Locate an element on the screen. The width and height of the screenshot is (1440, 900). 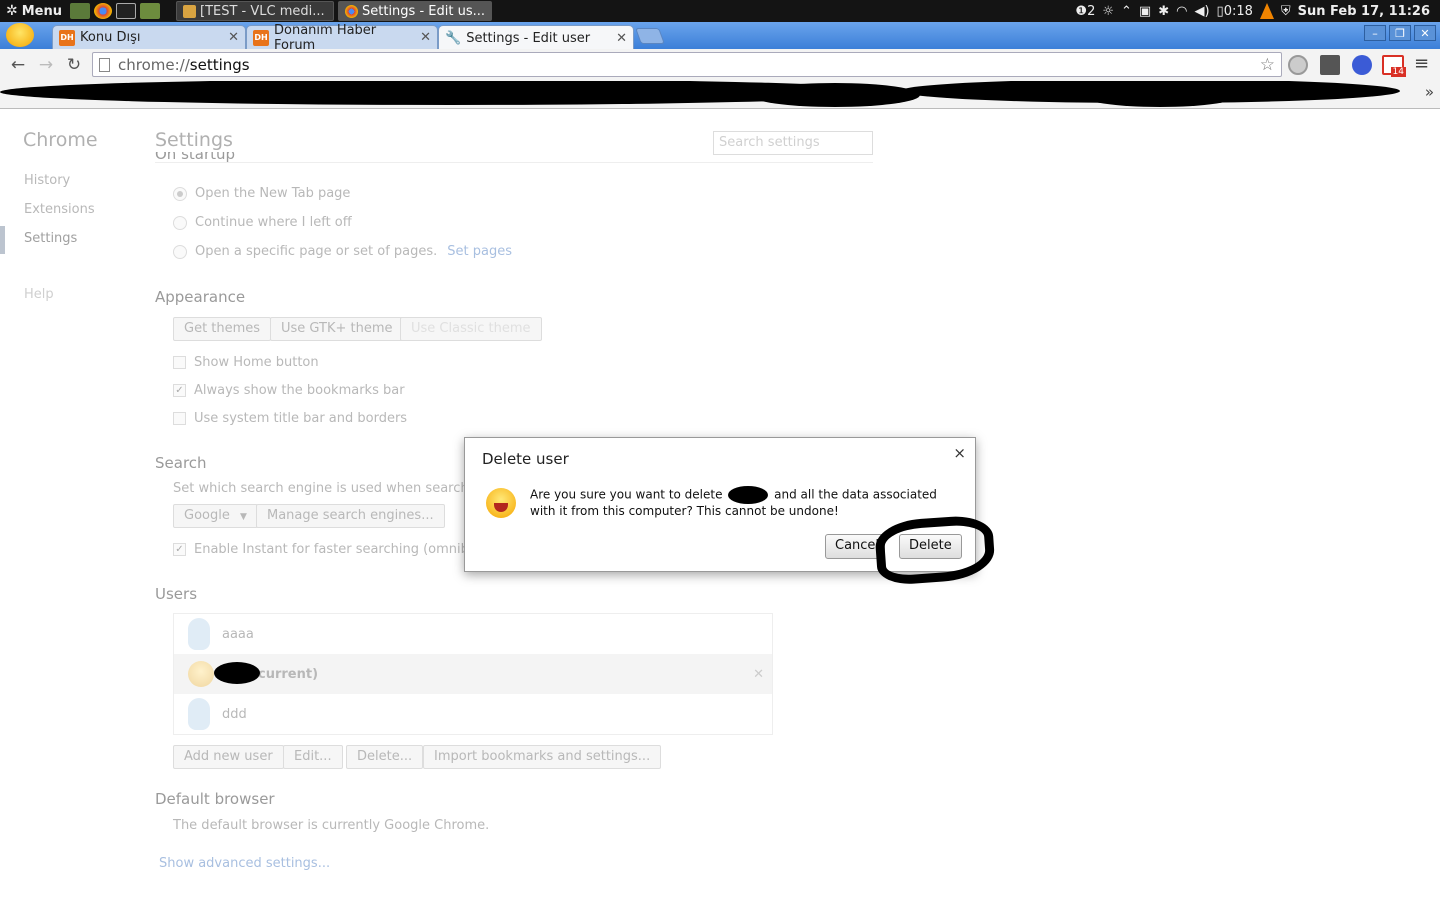
bookmarks-overflow-icon: » is located at coordinates (1429, 92).